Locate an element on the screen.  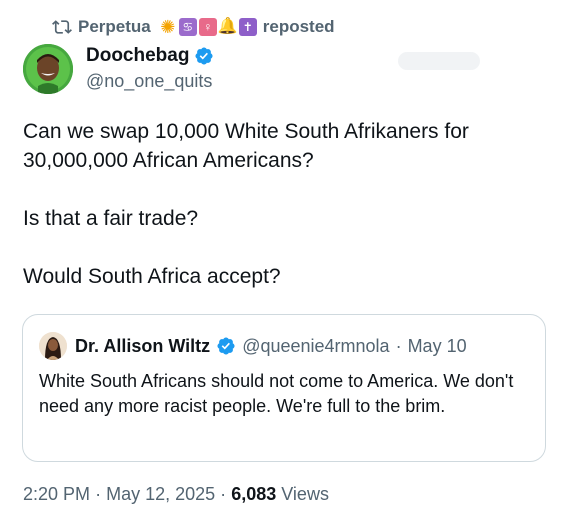
quoted-author-display-name: Dr. Allison Wiltz is located at coordinates (142, 346).